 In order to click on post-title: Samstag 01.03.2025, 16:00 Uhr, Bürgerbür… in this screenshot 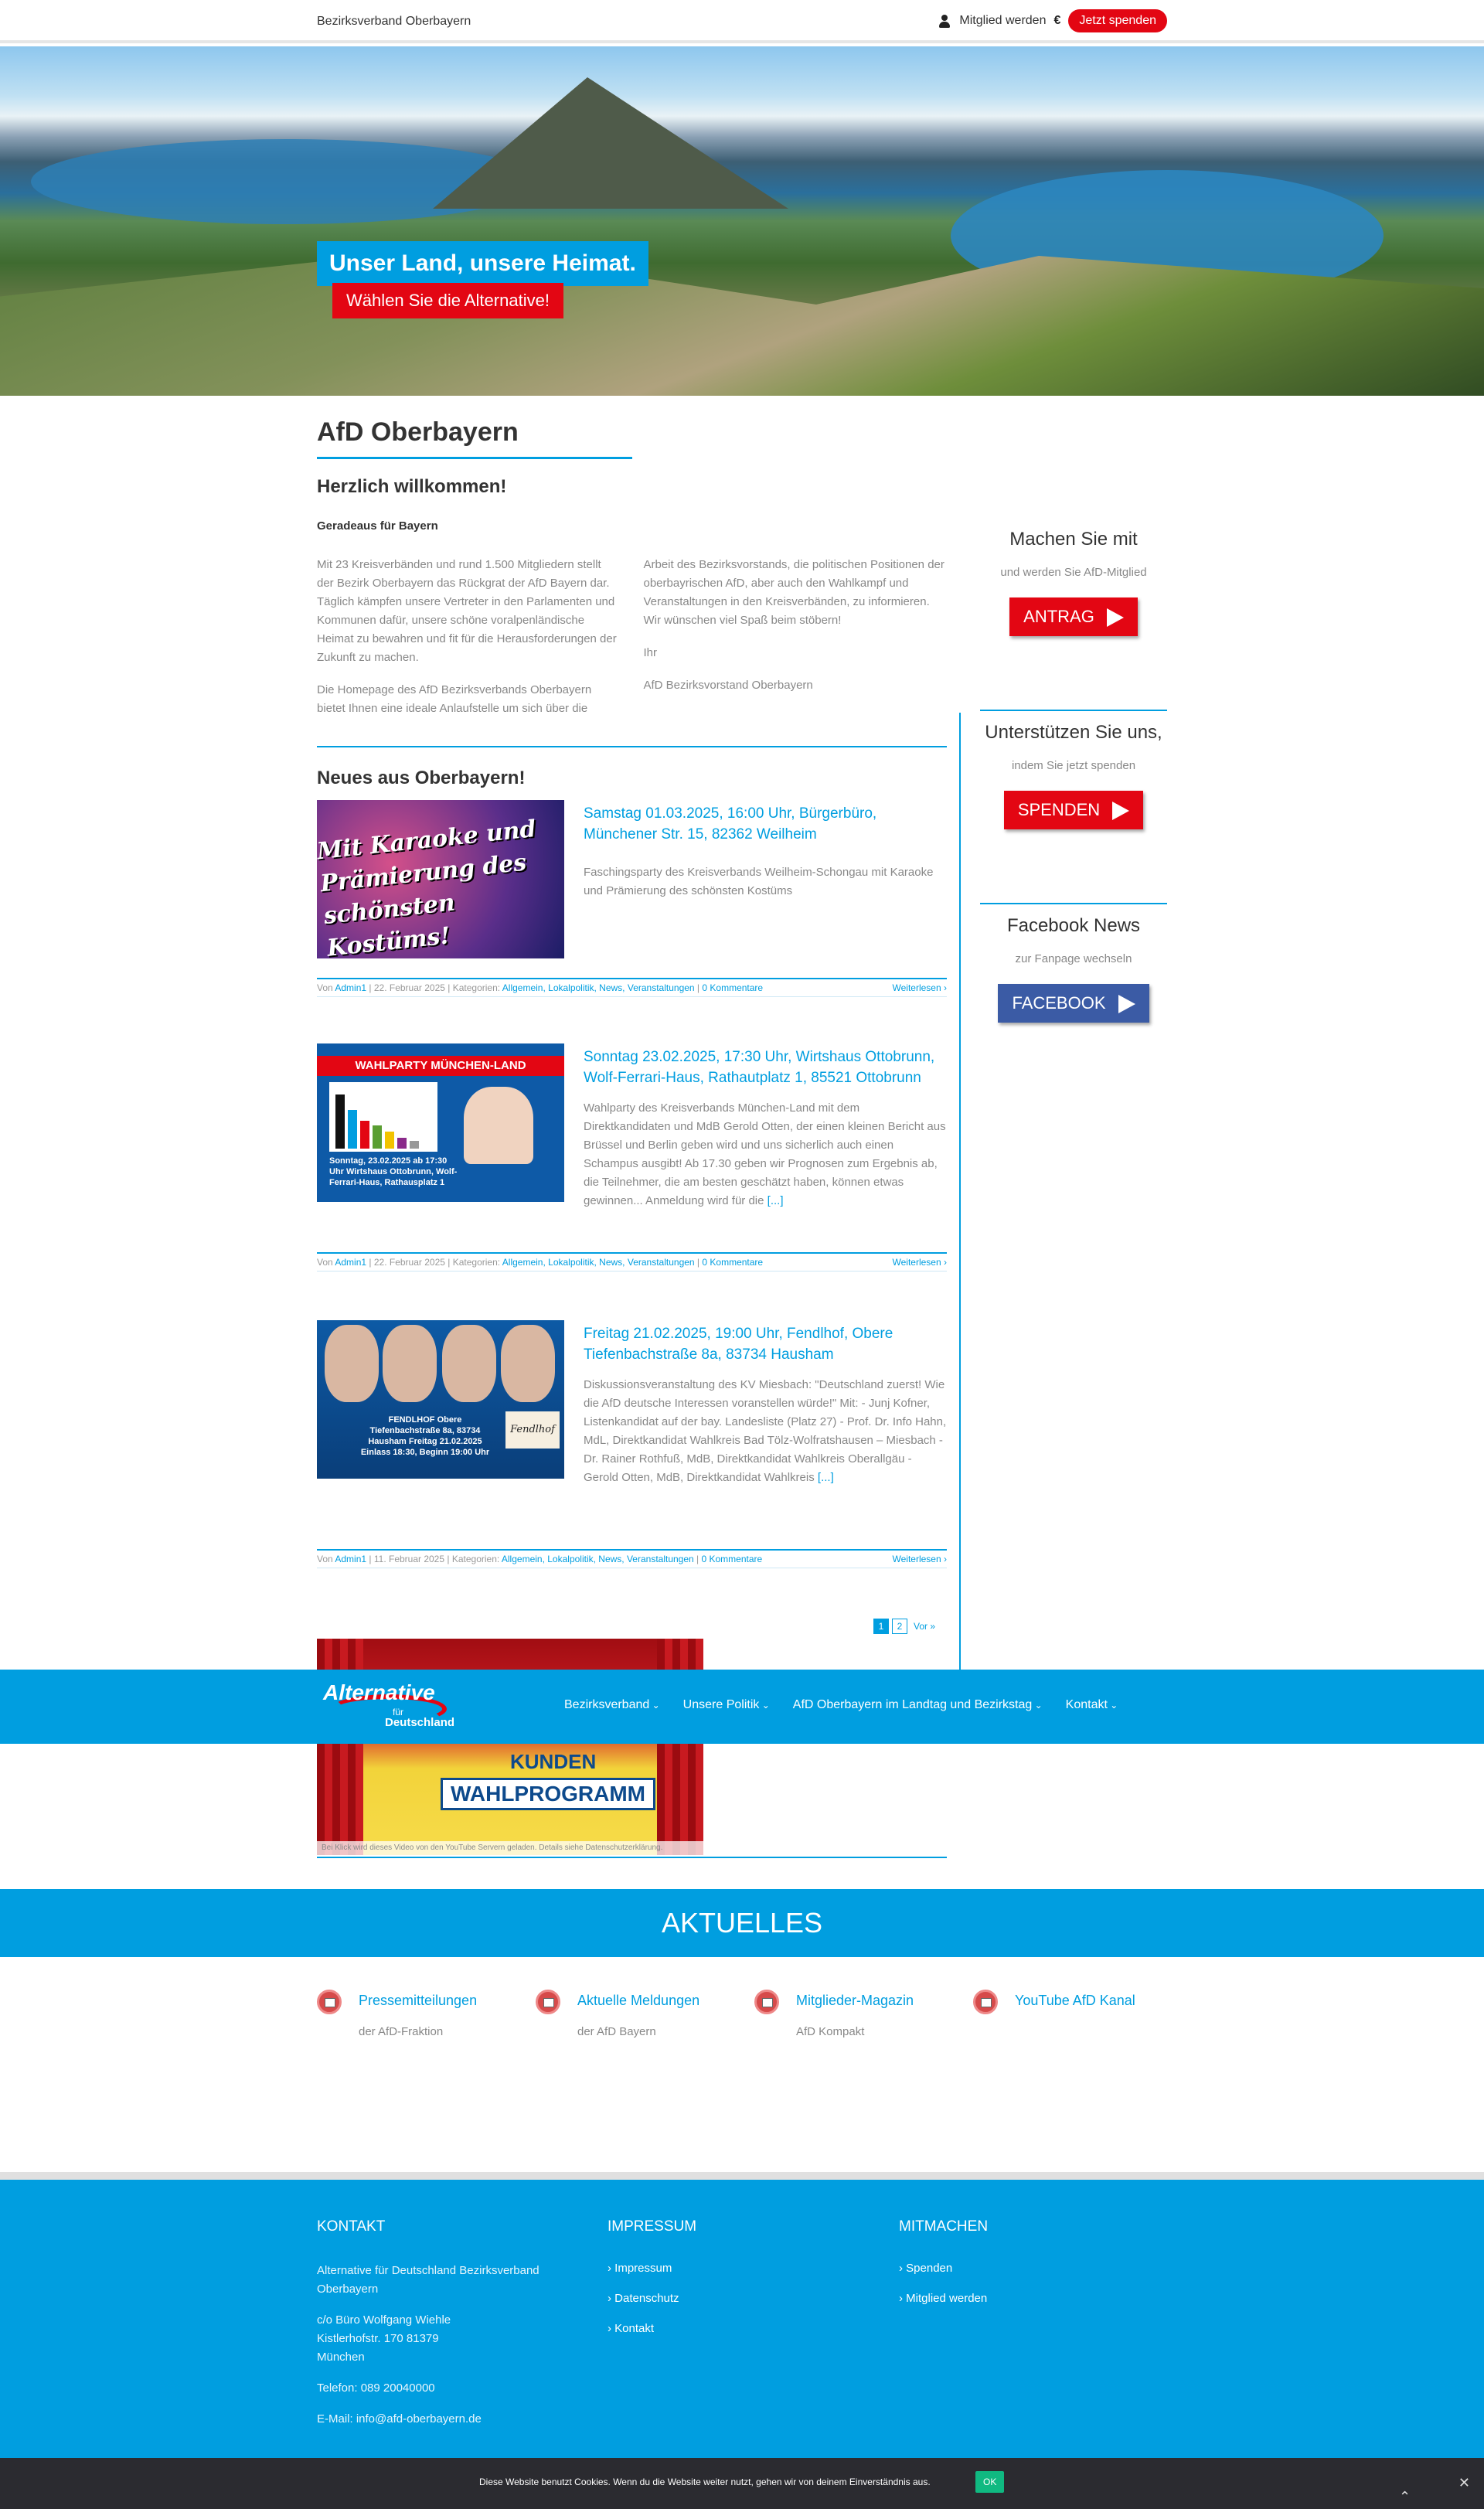, I will do `click(765, 824)`.